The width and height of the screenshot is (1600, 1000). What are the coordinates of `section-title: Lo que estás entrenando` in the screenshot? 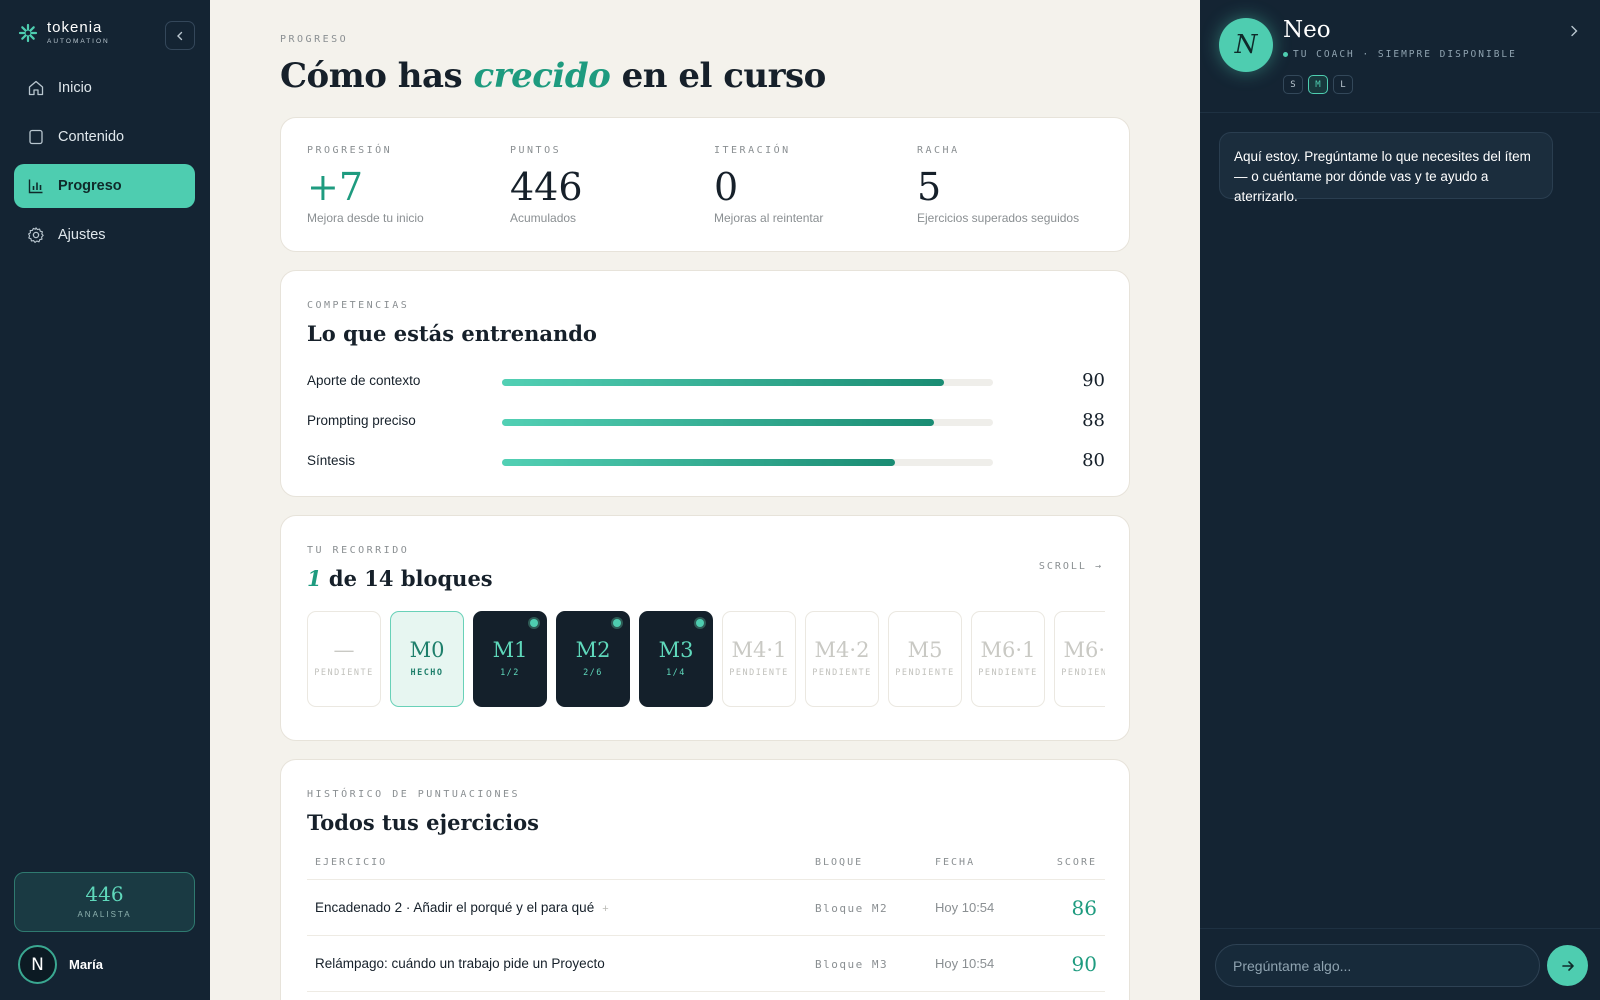 It's located at (452, 333).